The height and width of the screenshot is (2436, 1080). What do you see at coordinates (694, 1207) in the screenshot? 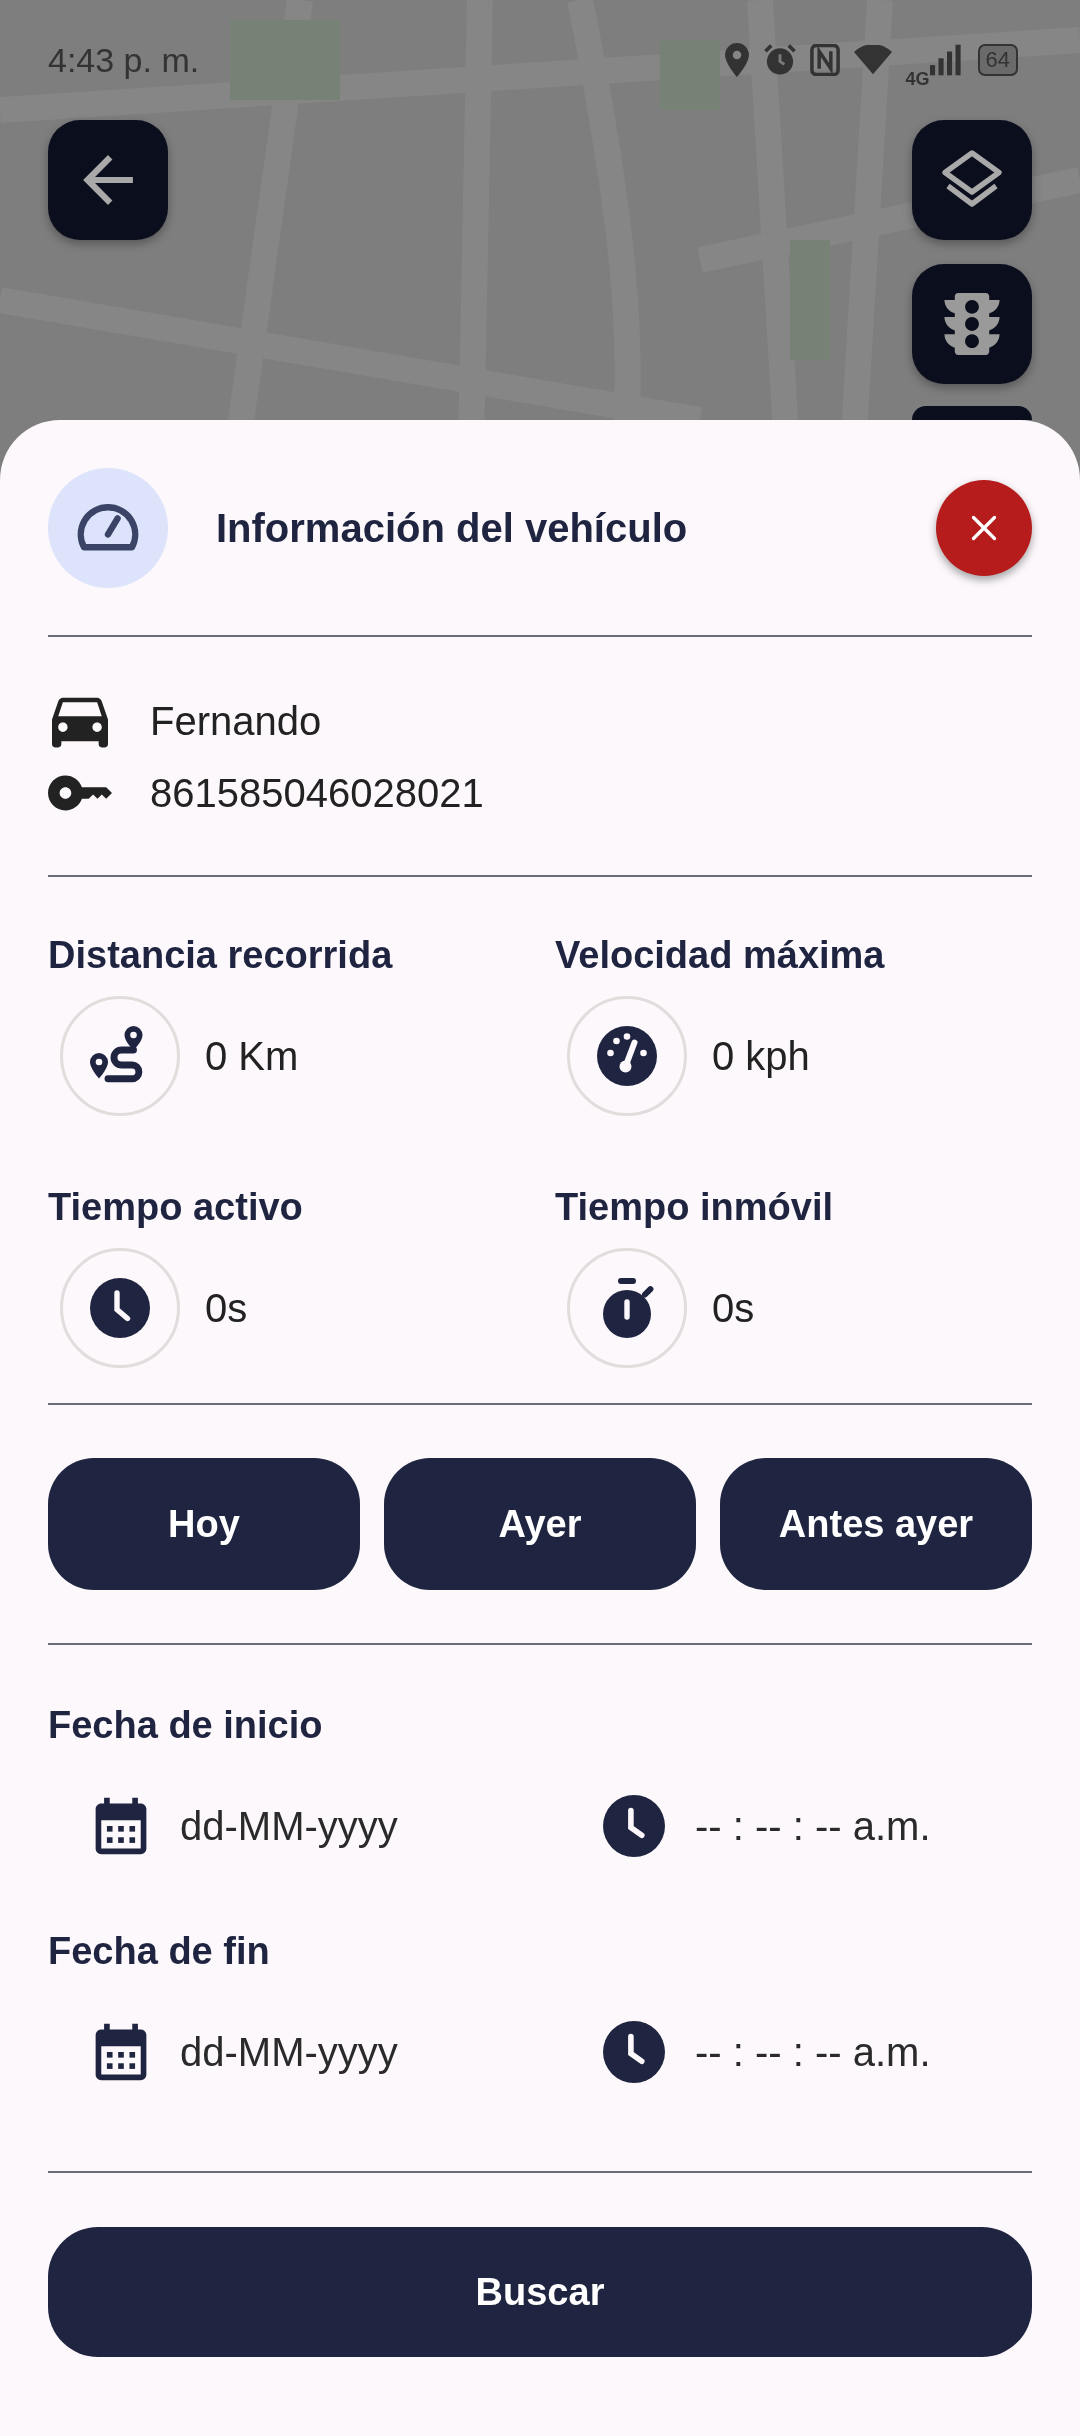
I see `stat-label: Tiempo inmóvil` at bounding box center [694, 1207].